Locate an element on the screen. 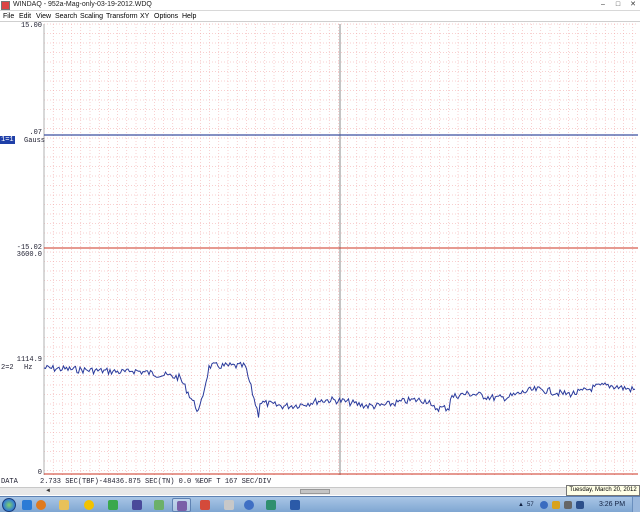 The height and width of the screenshot is (512, 640). channel1-top-label: 15.00 is located at coordinates (31, 26).